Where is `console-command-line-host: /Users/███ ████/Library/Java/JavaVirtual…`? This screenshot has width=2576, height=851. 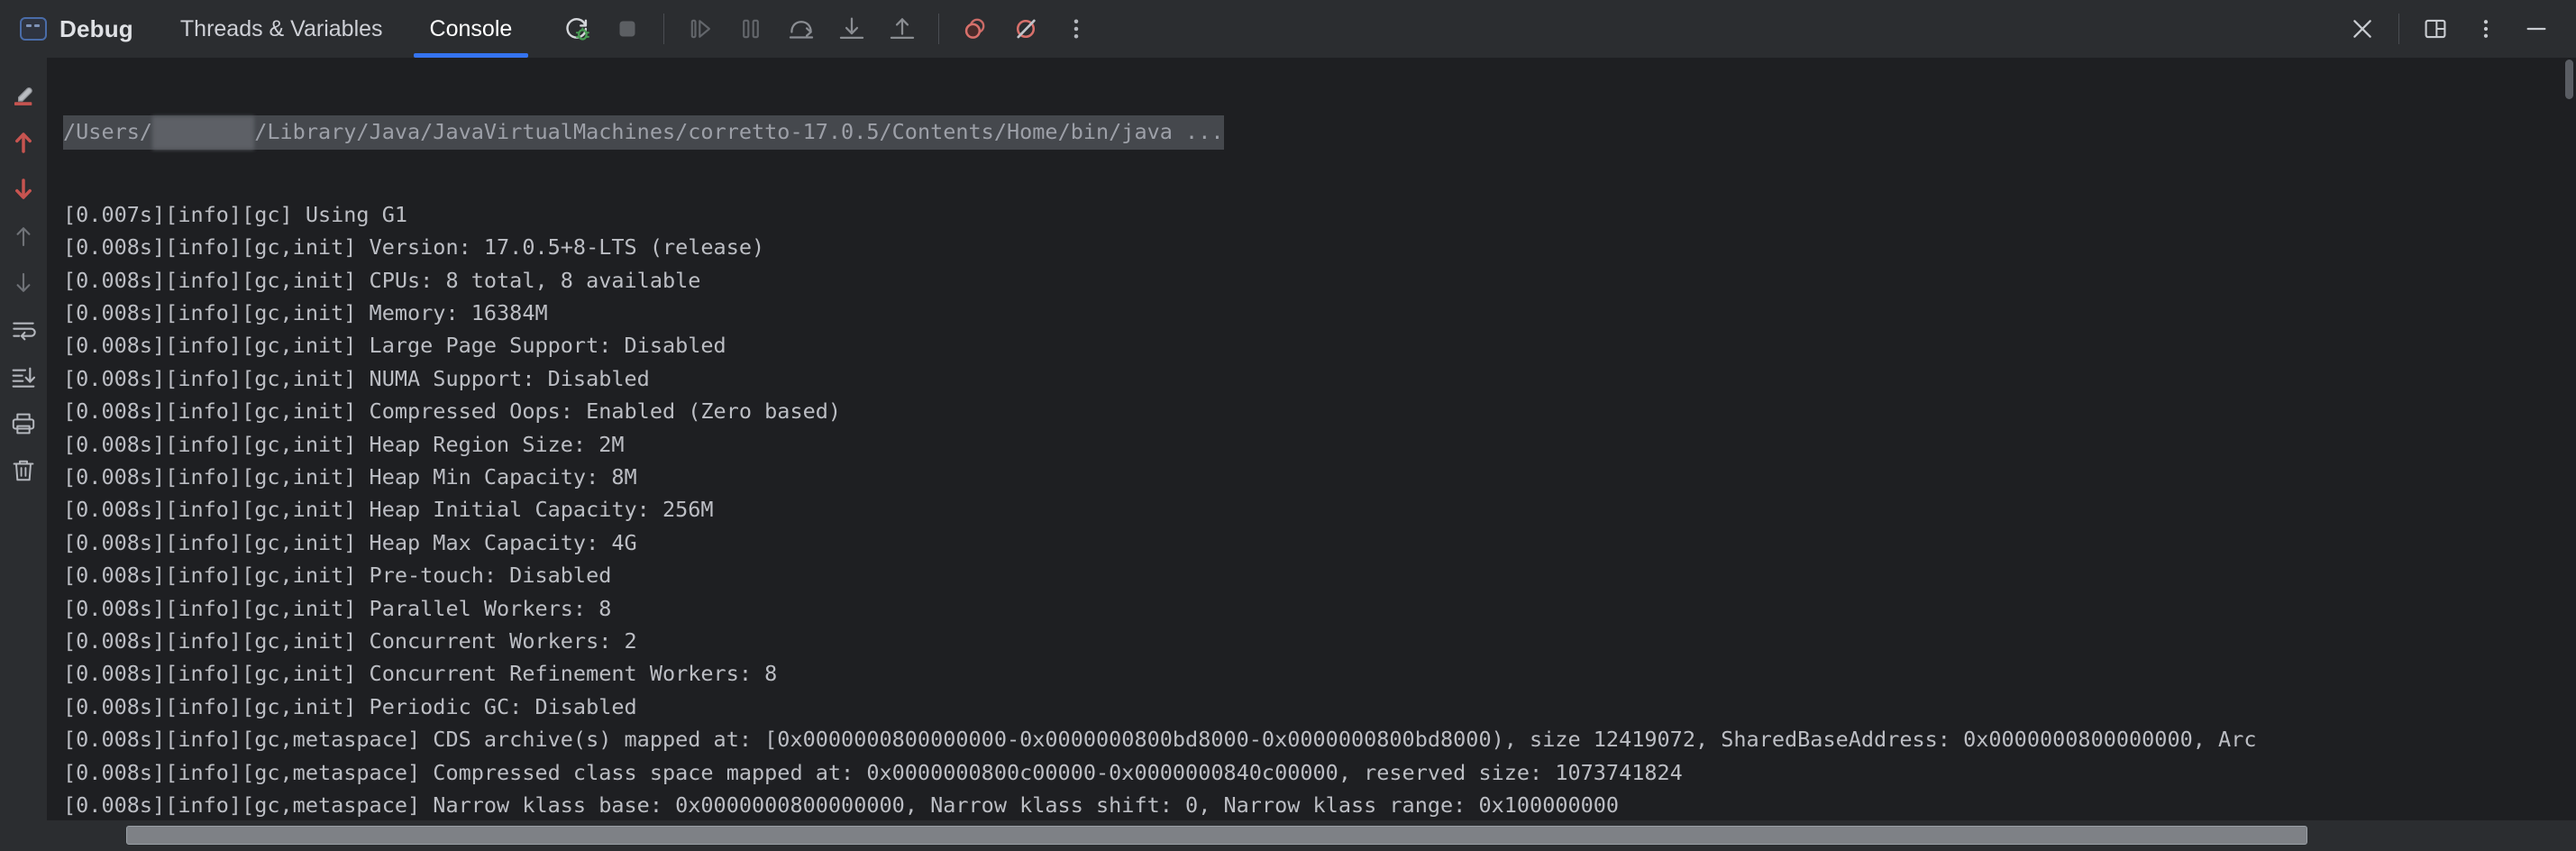 console-command-line-host: /Users/███ ████/Library/Java/JavaVirtual… is located at coordinates (1311, 132).